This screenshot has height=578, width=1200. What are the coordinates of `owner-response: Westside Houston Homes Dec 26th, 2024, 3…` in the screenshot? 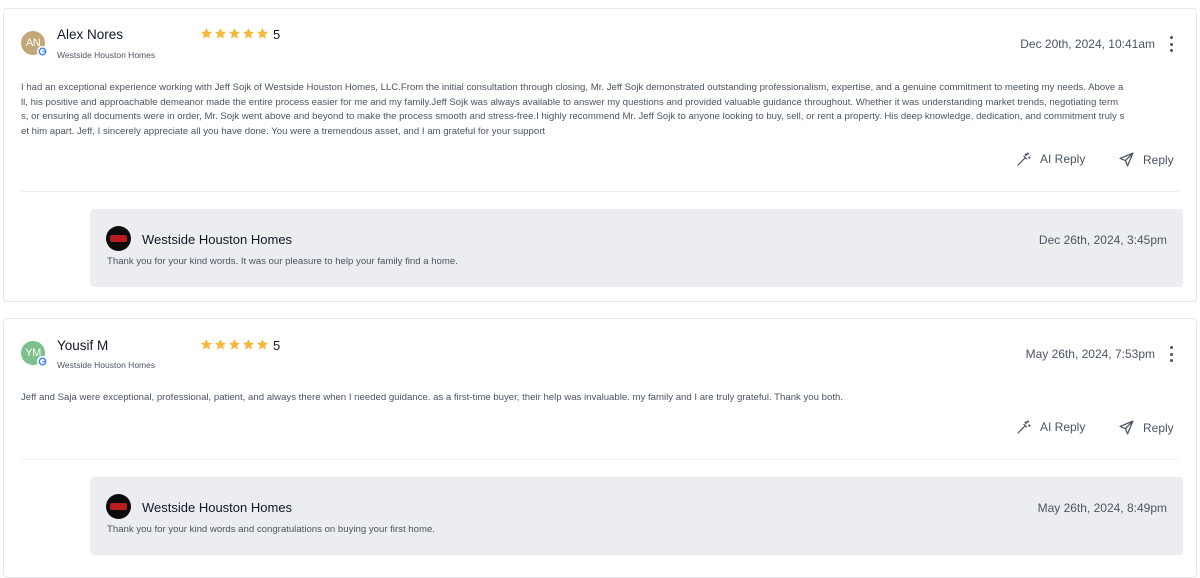 It's located at (636, 248).